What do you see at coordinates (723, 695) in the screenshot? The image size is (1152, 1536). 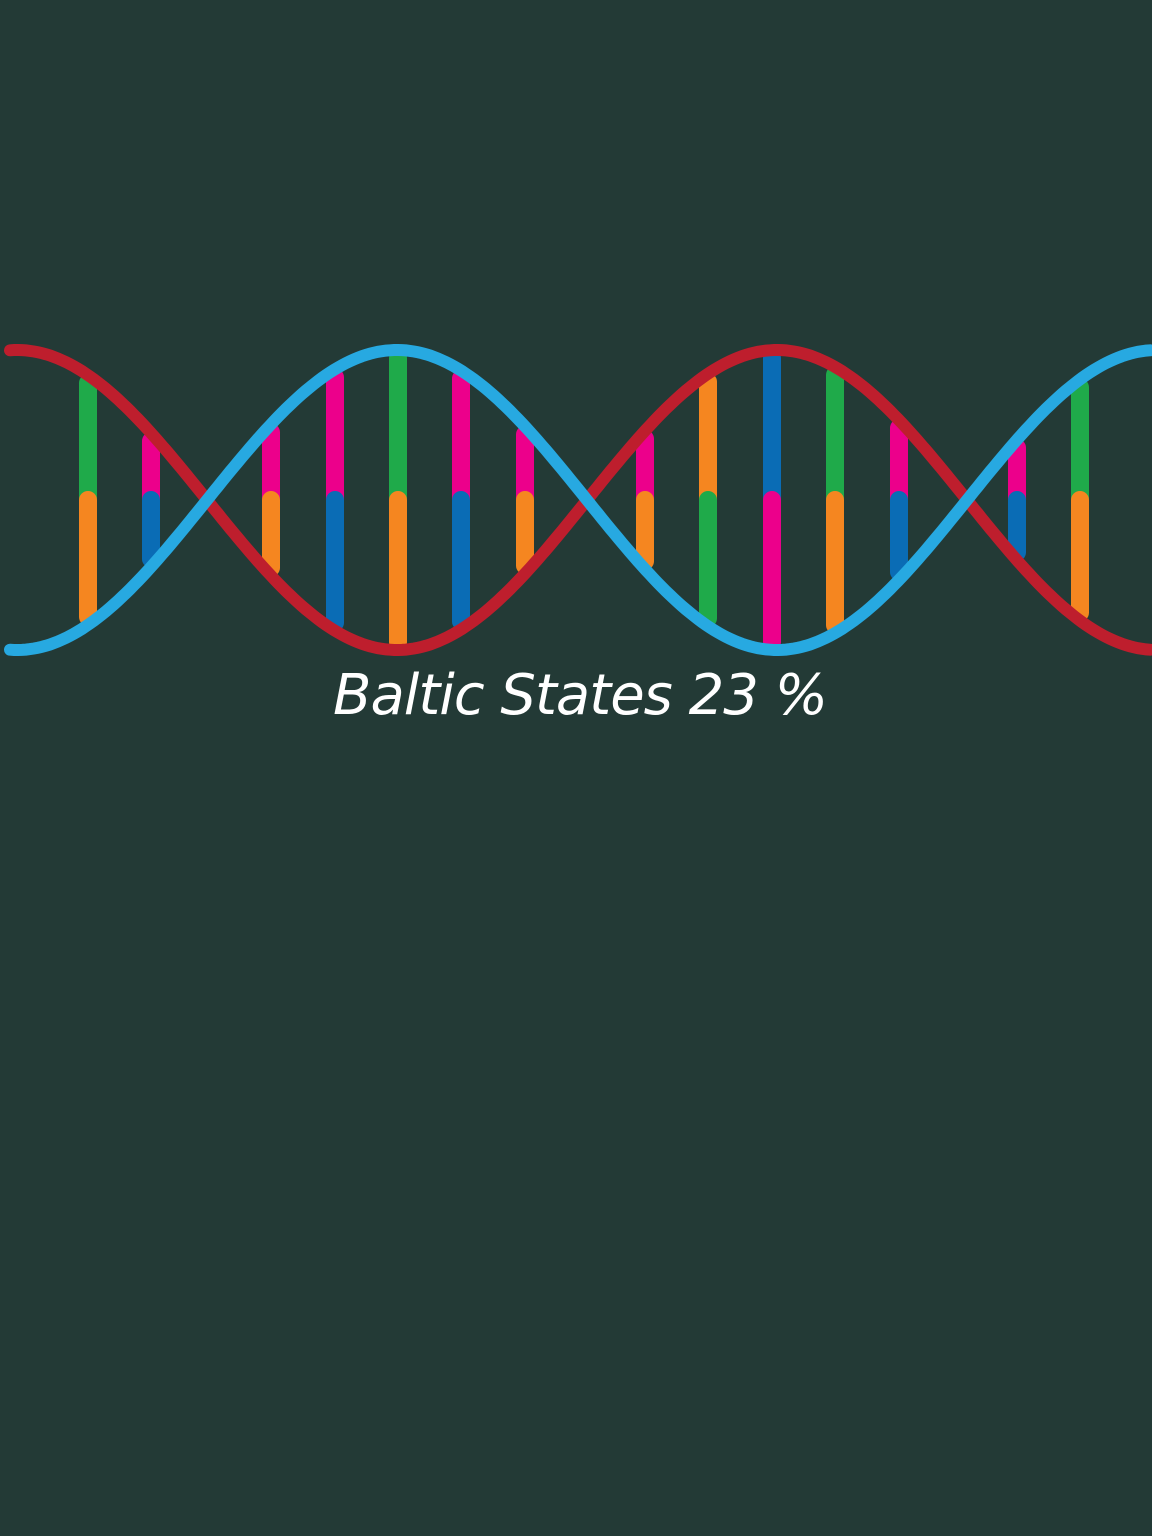 I see `caption-value: 23` at bounding box center [723, 695].